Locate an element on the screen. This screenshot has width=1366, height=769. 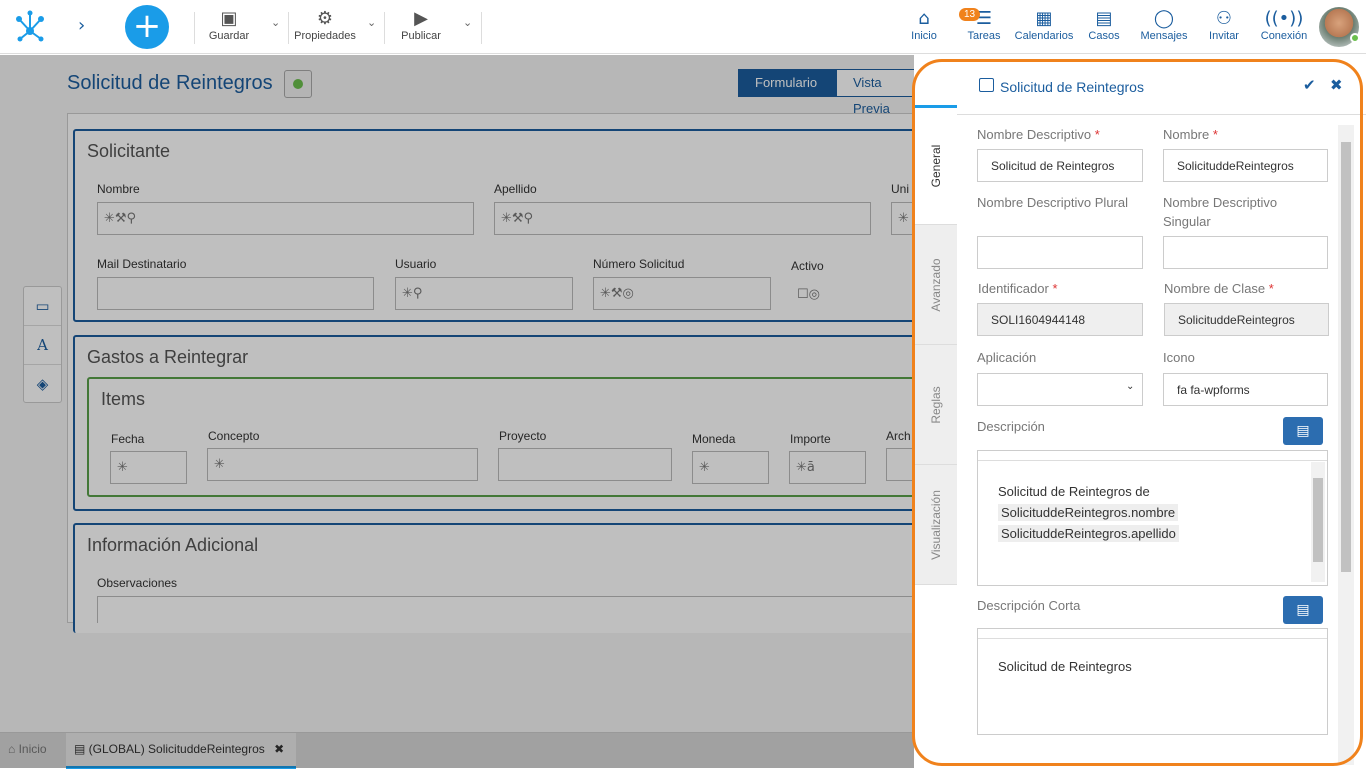
label-singular: Nombre Descriptivo Singular is located at coordinates (1220, 212).